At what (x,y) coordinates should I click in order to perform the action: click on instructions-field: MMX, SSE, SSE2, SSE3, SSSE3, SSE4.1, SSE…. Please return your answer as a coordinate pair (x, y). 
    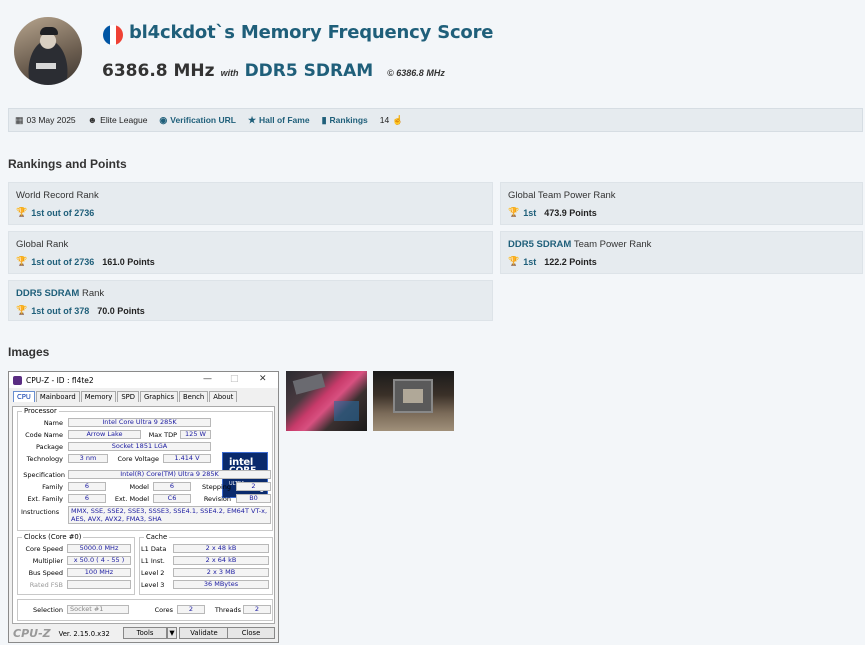
    Looking at the image, I should click on (169, 515).